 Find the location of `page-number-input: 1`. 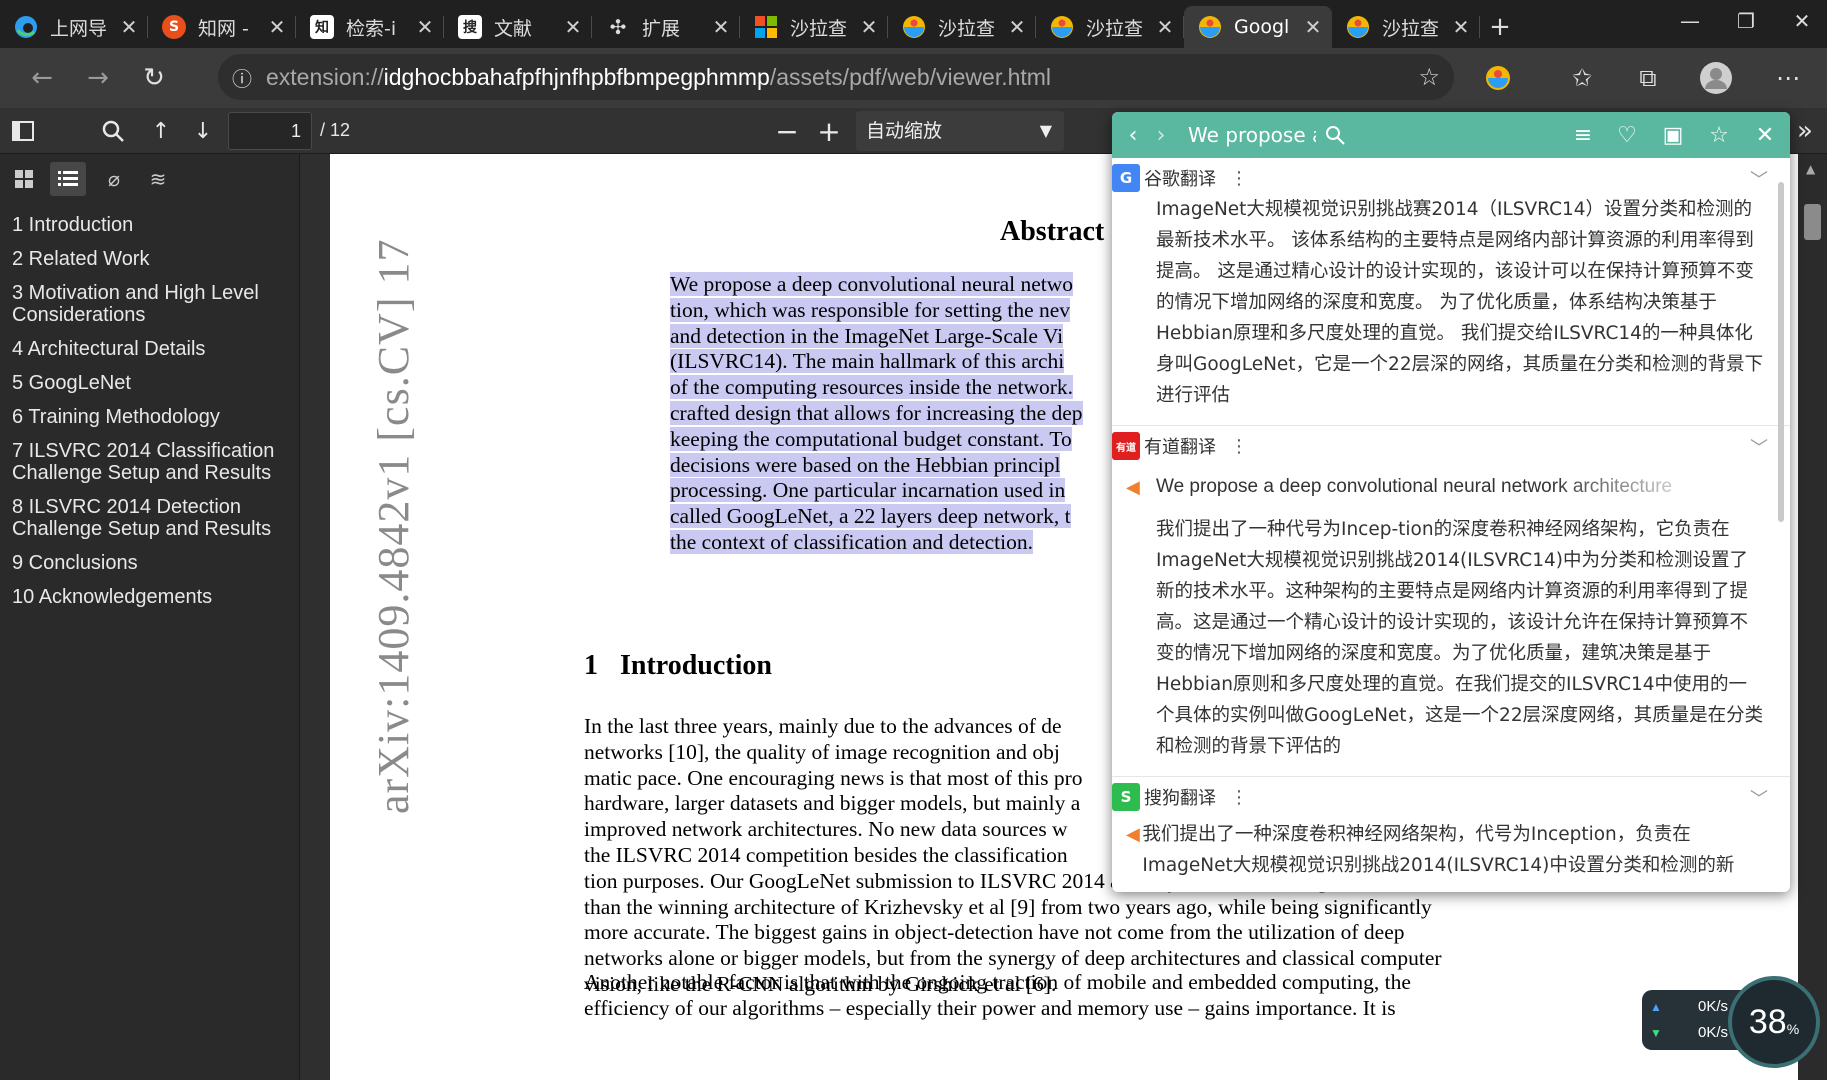

page-number-input: 1 is located at coordinates (270, 131).